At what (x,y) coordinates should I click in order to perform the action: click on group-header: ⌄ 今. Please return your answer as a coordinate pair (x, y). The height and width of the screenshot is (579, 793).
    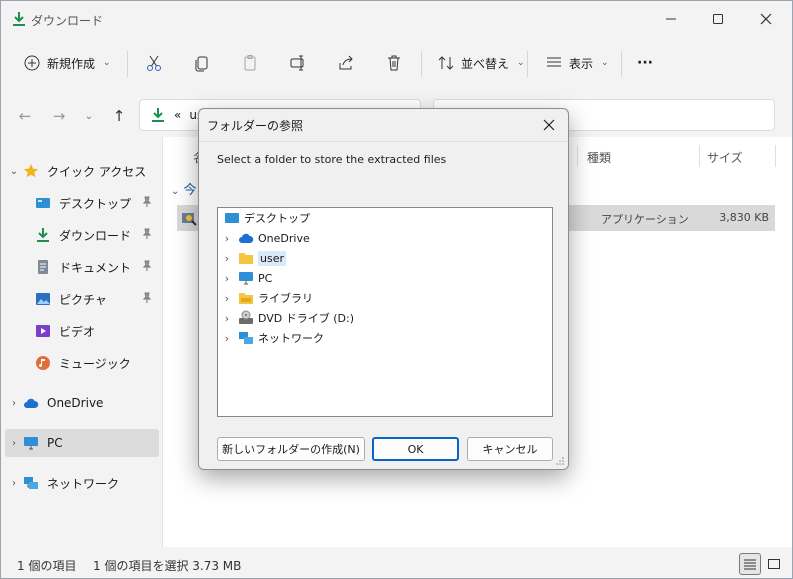
    Looking at the image, I should click on (184, 188).